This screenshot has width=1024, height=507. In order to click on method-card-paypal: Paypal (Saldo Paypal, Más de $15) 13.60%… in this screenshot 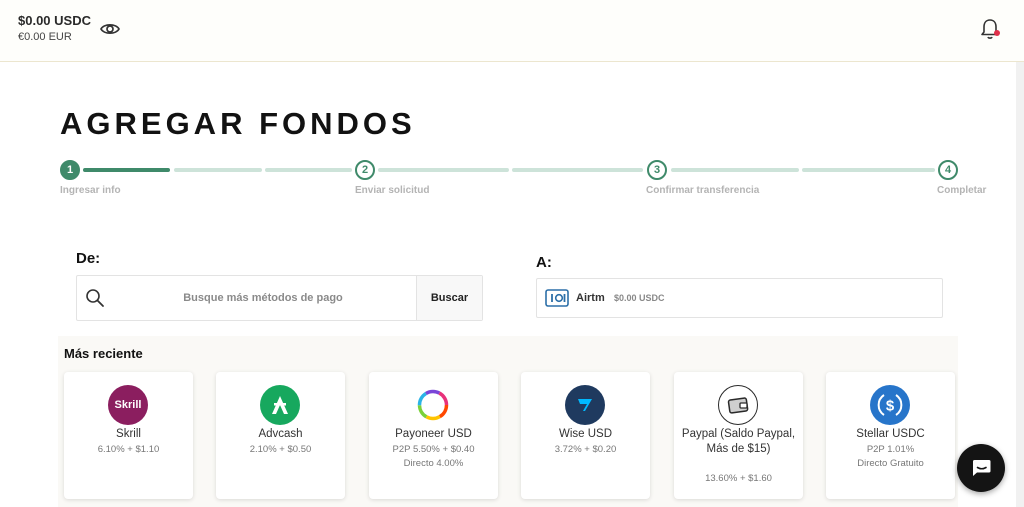, I will do `click(738, 435)`.